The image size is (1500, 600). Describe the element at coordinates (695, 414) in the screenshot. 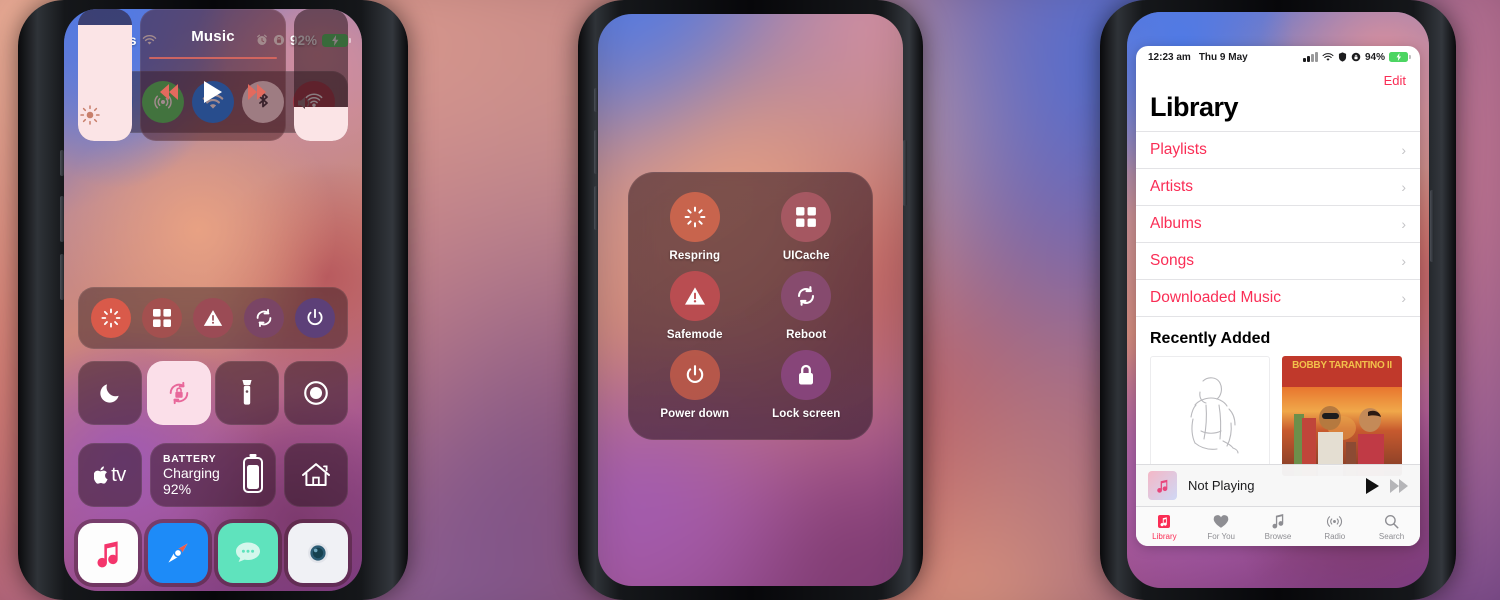

I see `power-menu-label: Power down` at that location.